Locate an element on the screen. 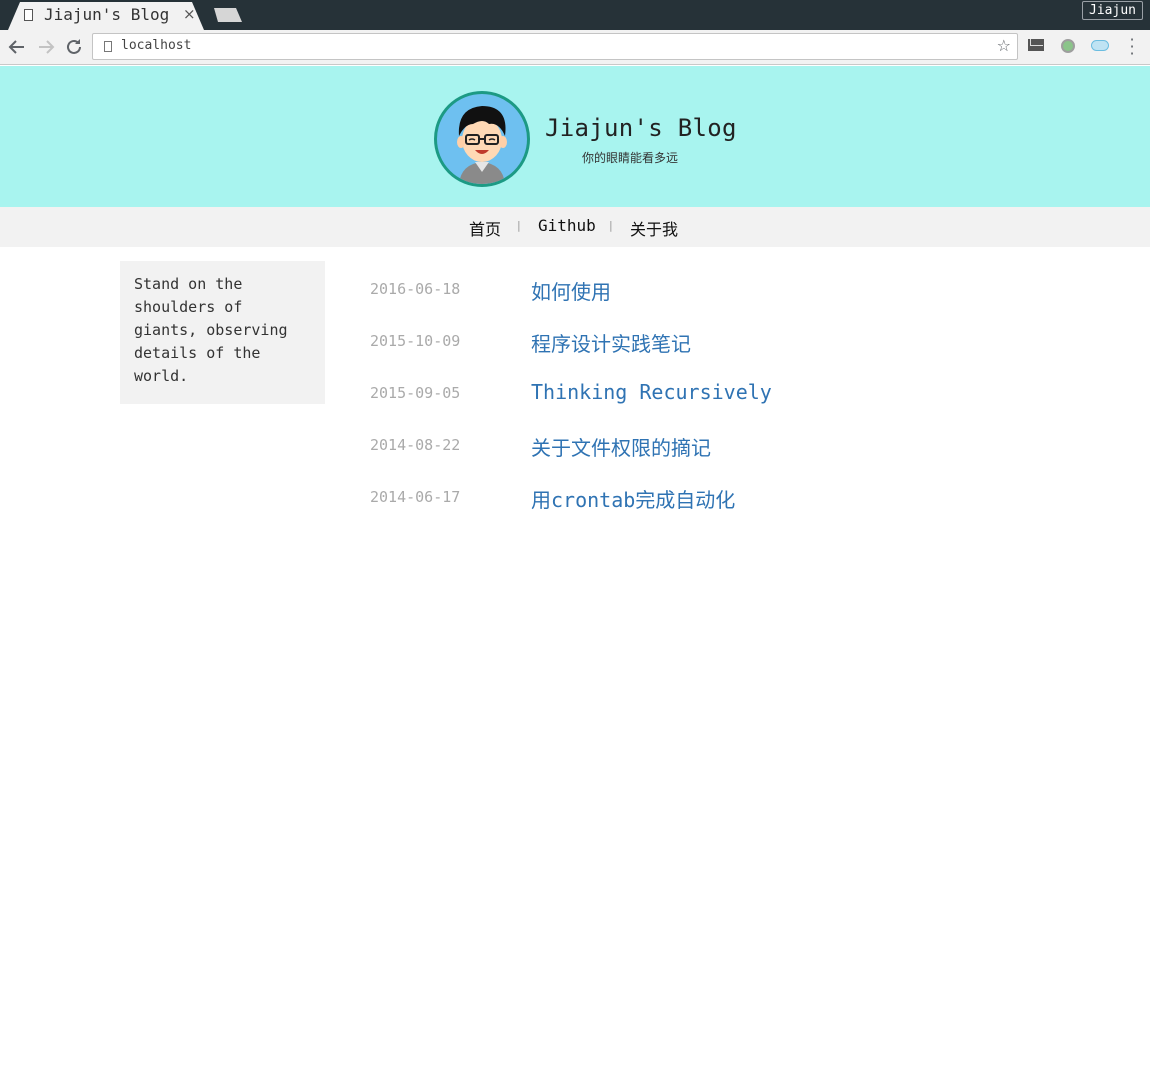  post-title-link: Thinking Recursively is located at coordinates (651, 392).